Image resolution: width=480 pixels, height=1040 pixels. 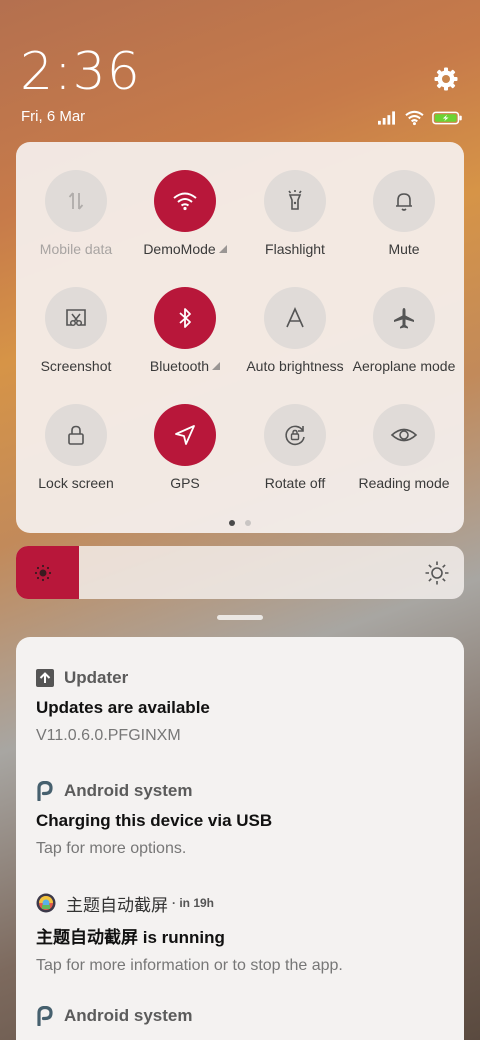 What do you see at coordinates (295, 200) in the screenshot?
I see `flashlight-icon` at bounding box center [295, 200].